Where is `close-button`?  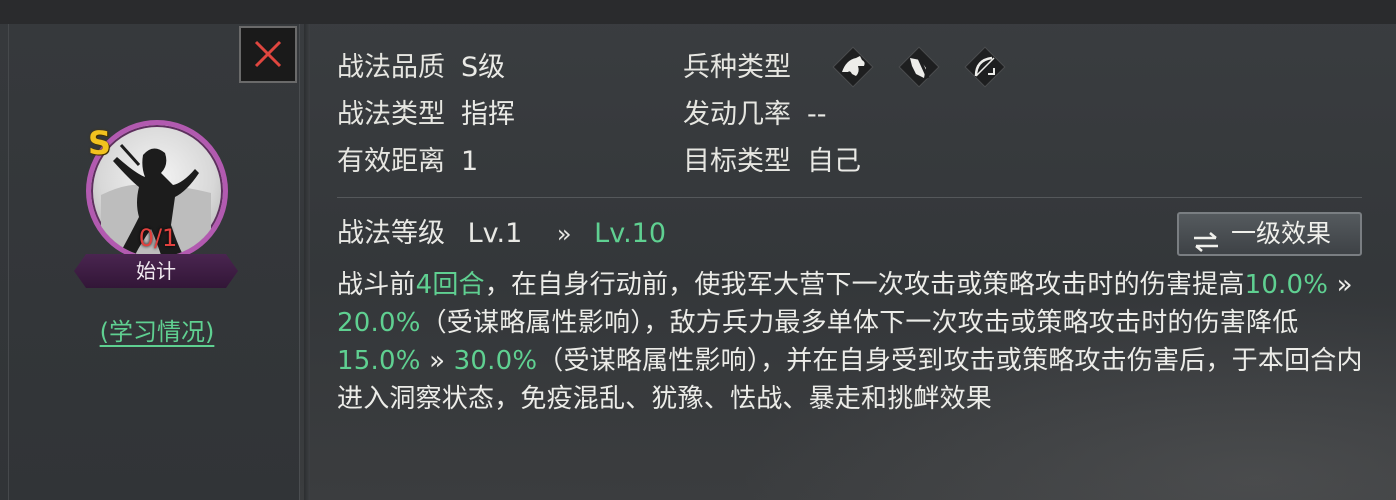 close-button is located at coordinates (268, 54).